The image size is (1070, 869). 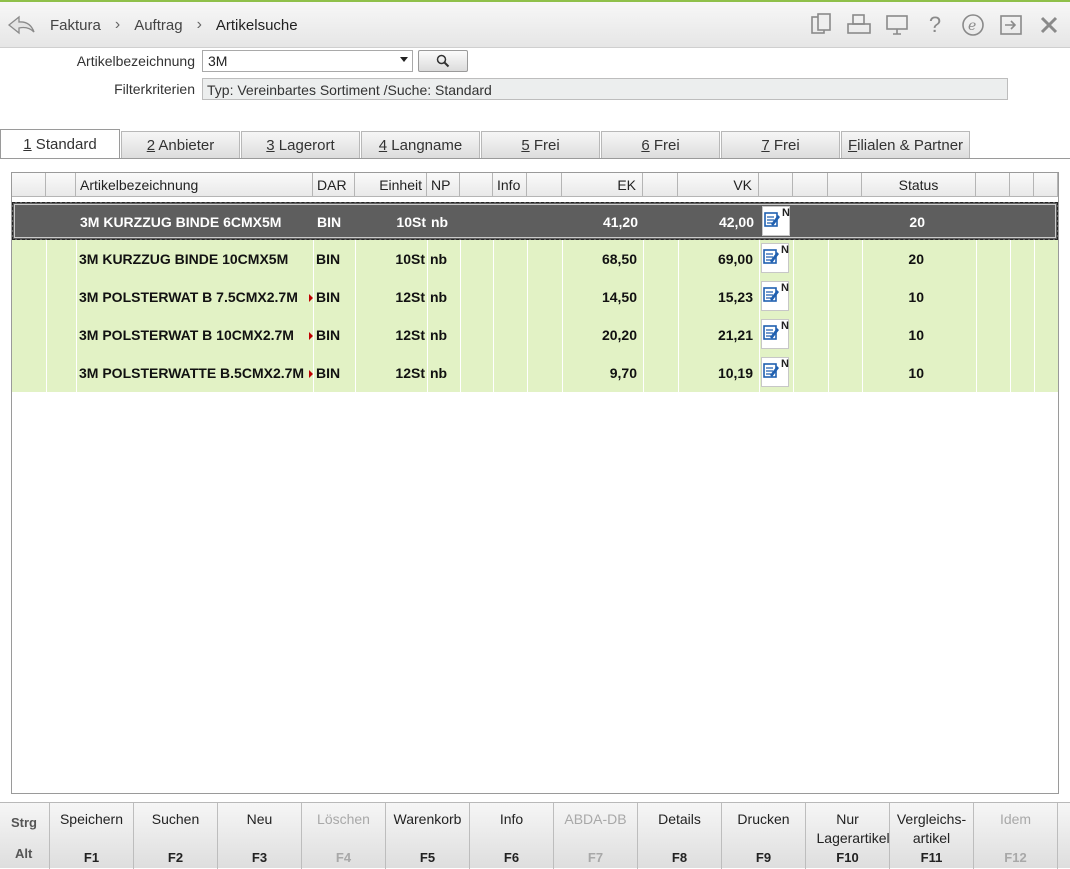 I want to click on col-header-einheit: Einheit, so click(x=391, y=185).